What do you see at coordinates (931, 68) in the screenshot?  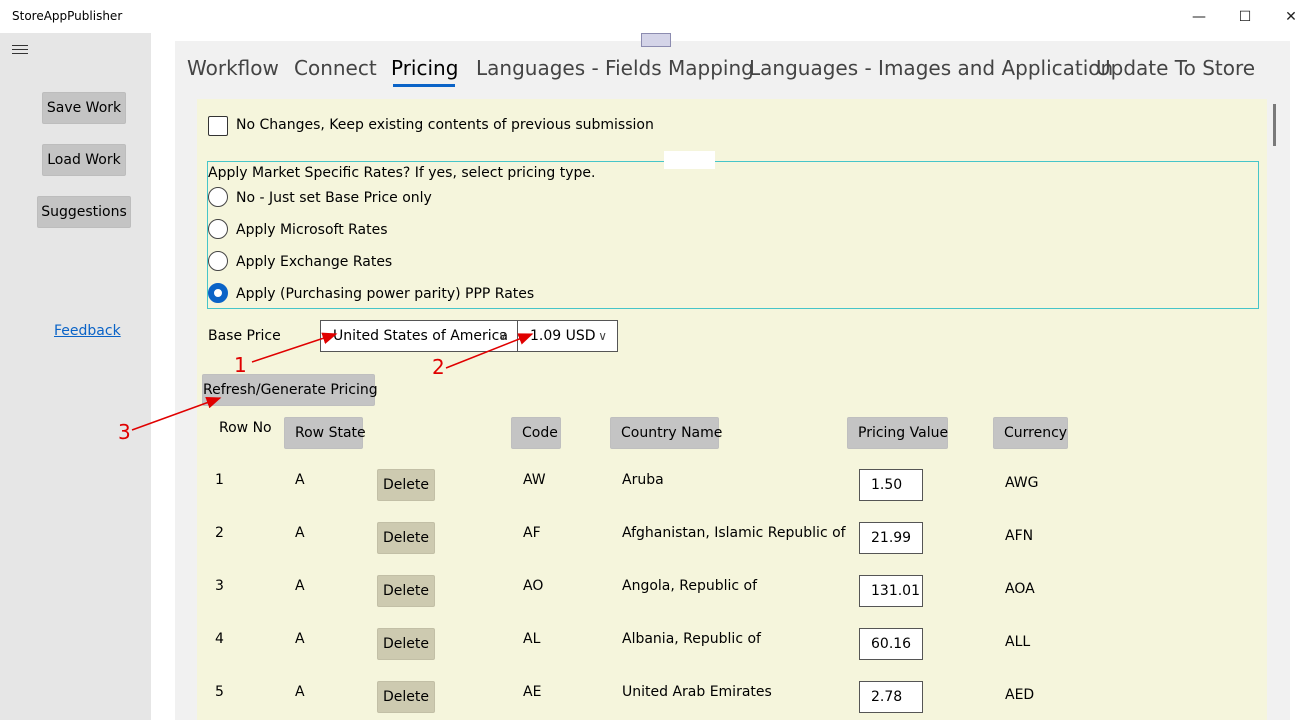 I see `tab-languages-images-application: Languages - Images and Application` at bounding box center [931, 68].